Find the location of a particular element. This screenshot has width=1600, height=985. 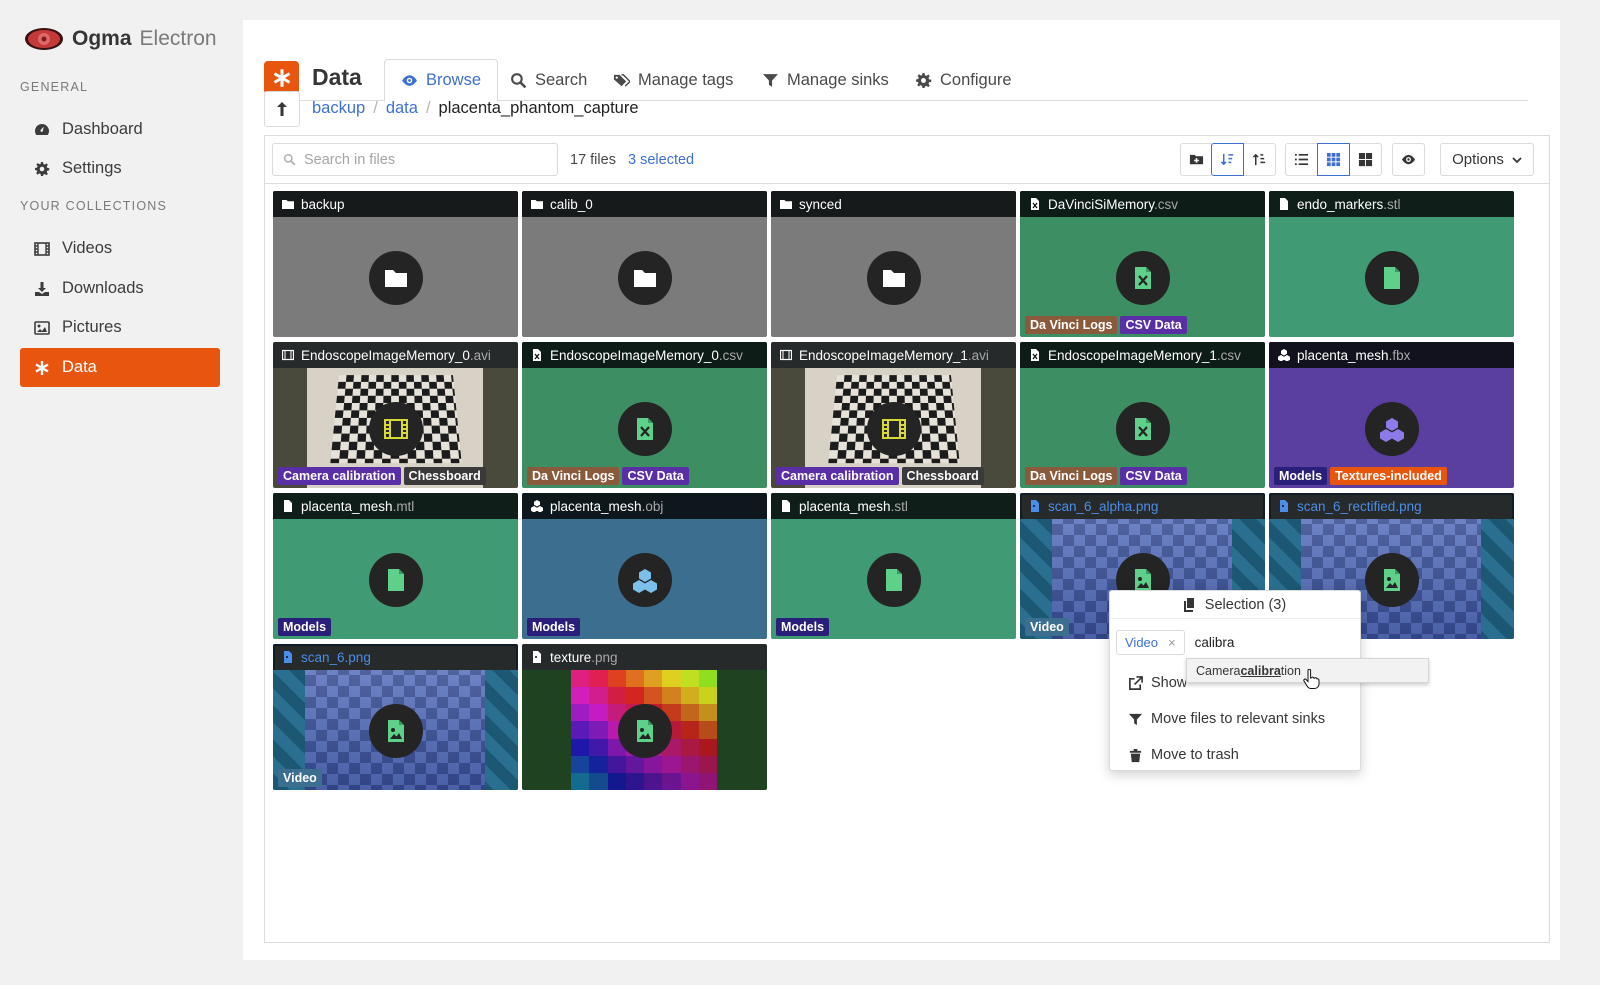

gear-icon is located at coordinates (42, 169).